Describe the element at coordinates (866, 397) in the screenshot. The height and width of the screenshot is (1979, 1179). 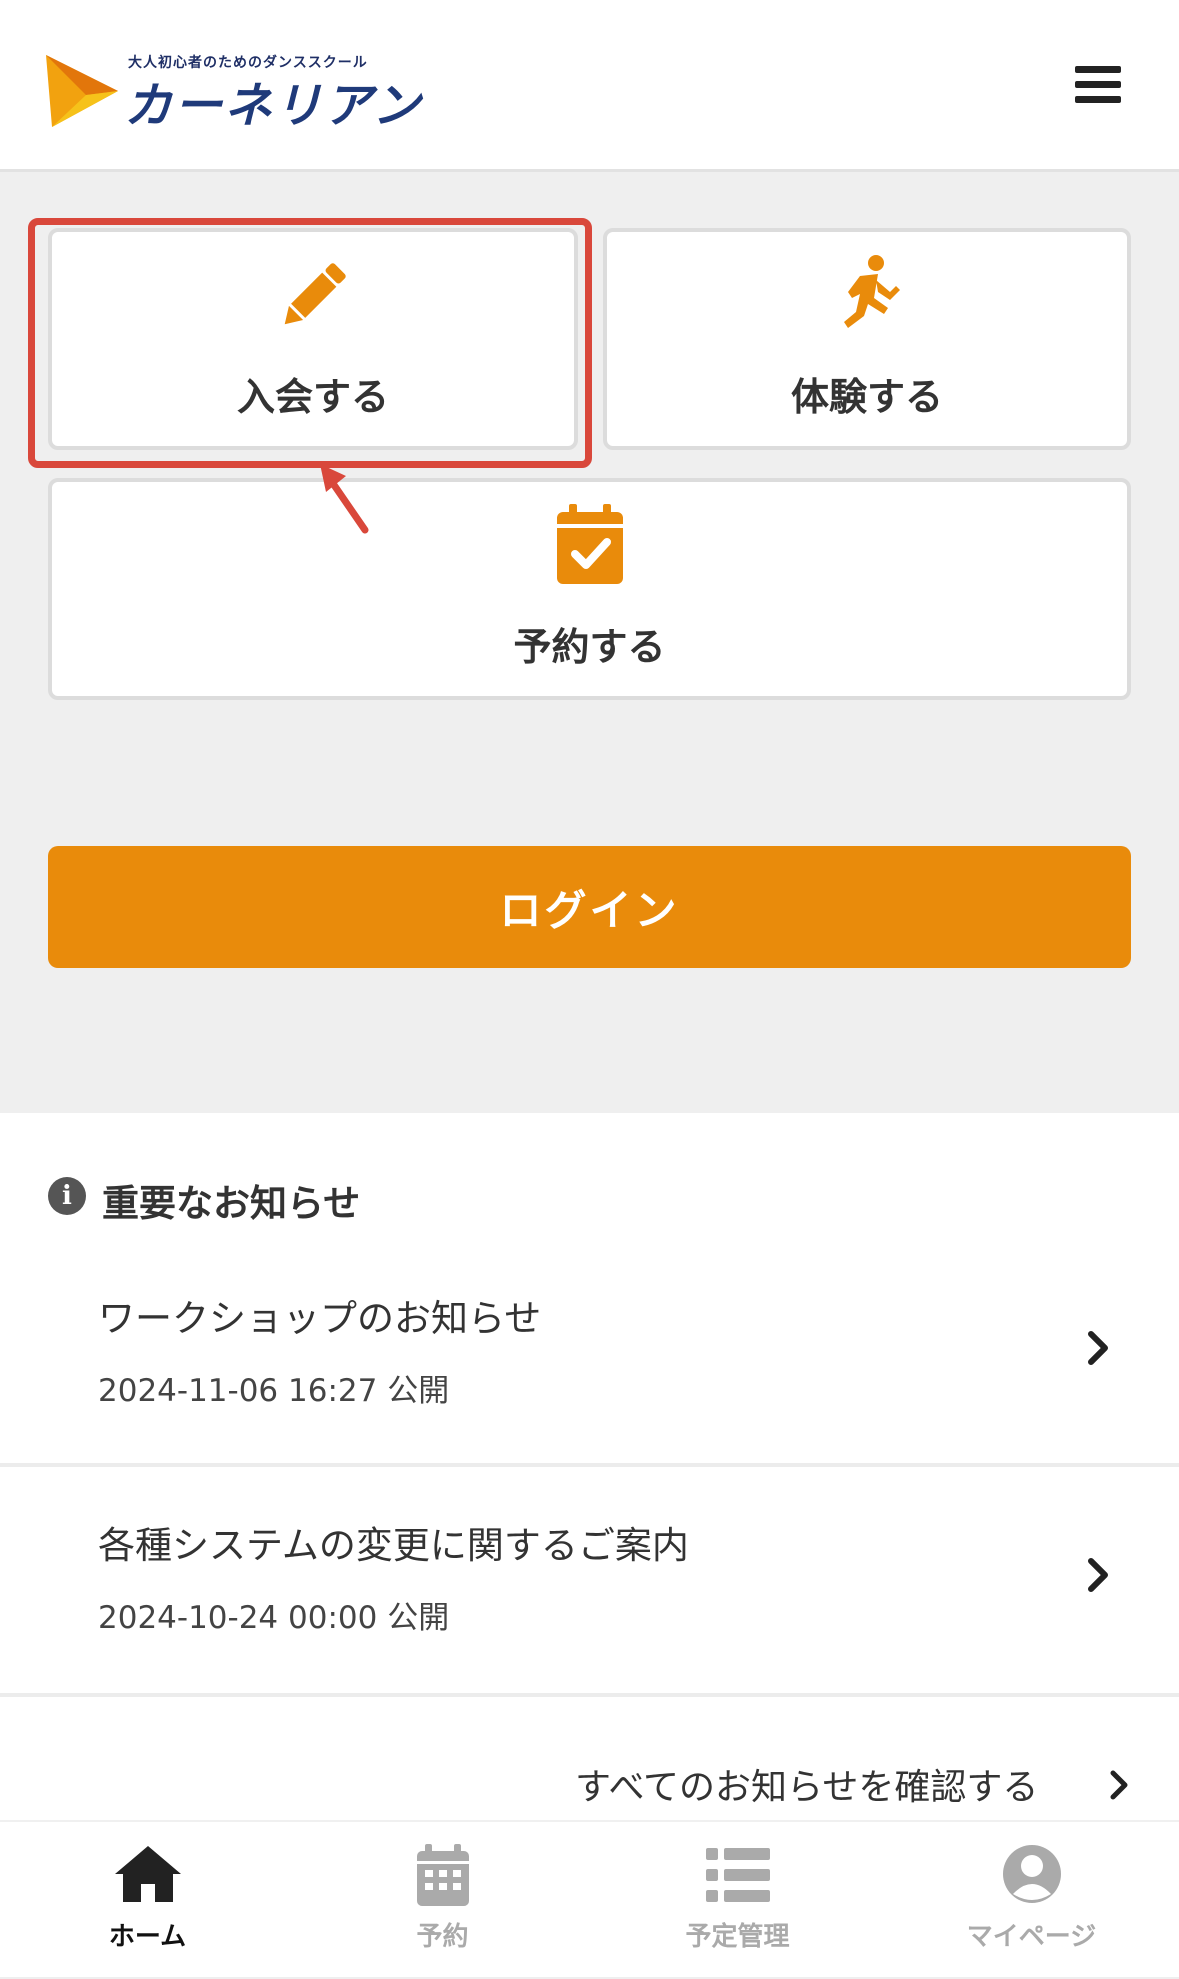
I see `trial-label: 体験する` at that location.